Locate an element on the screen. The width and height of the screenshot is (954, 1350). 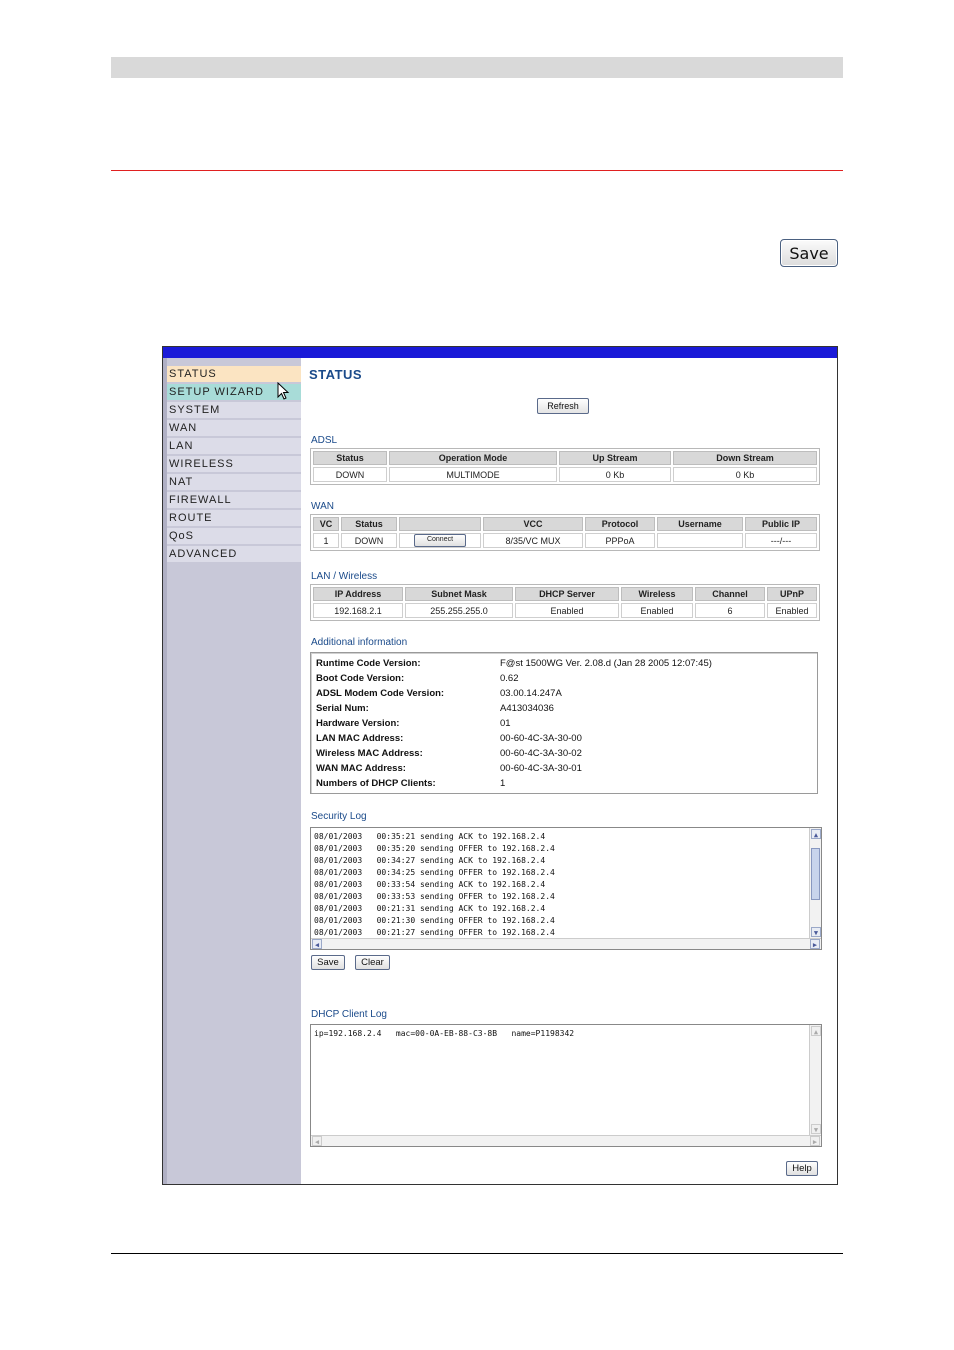
lan-wireless-section-label: LAN / Wireless is located at coordinates (344, 576).